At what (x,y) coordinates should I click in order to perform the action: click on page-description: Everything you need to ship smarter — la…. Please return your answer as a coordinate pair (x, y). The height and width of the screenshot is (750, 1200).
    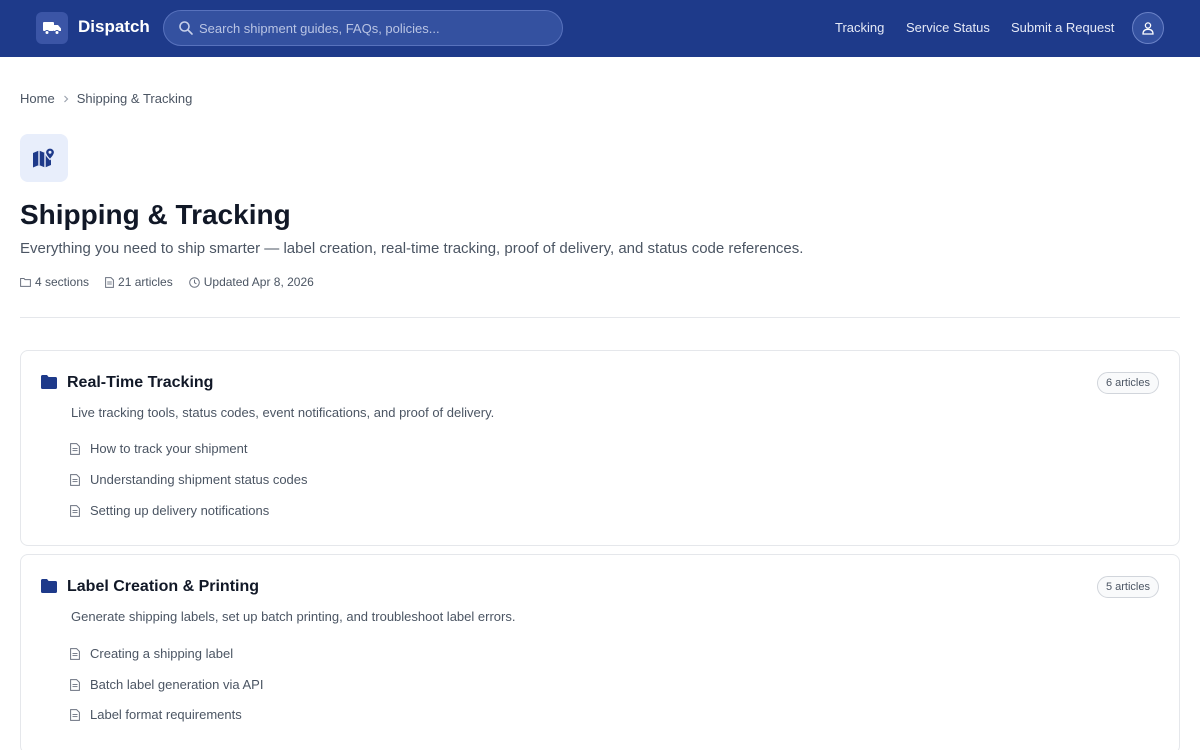
    Looking at the image, I should click on (412, 248).